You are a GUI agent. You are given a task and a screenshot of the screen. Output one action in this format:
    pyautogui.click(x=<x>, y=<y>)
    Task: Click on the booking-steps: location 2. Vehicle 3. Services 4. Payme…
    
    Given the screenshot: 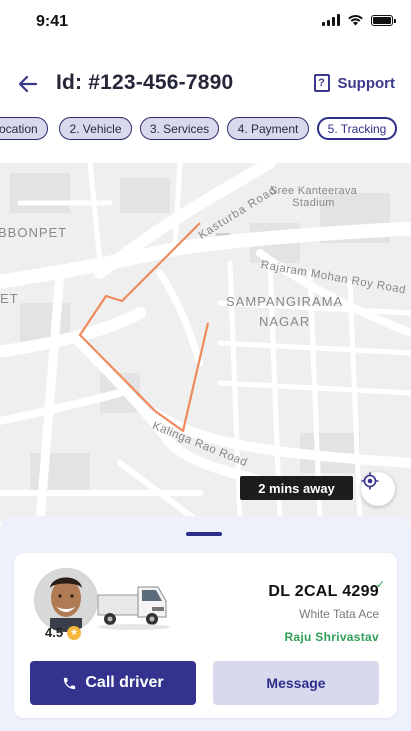 What is the action you would take?
    pyautogui.click(x=205, y=129)
    